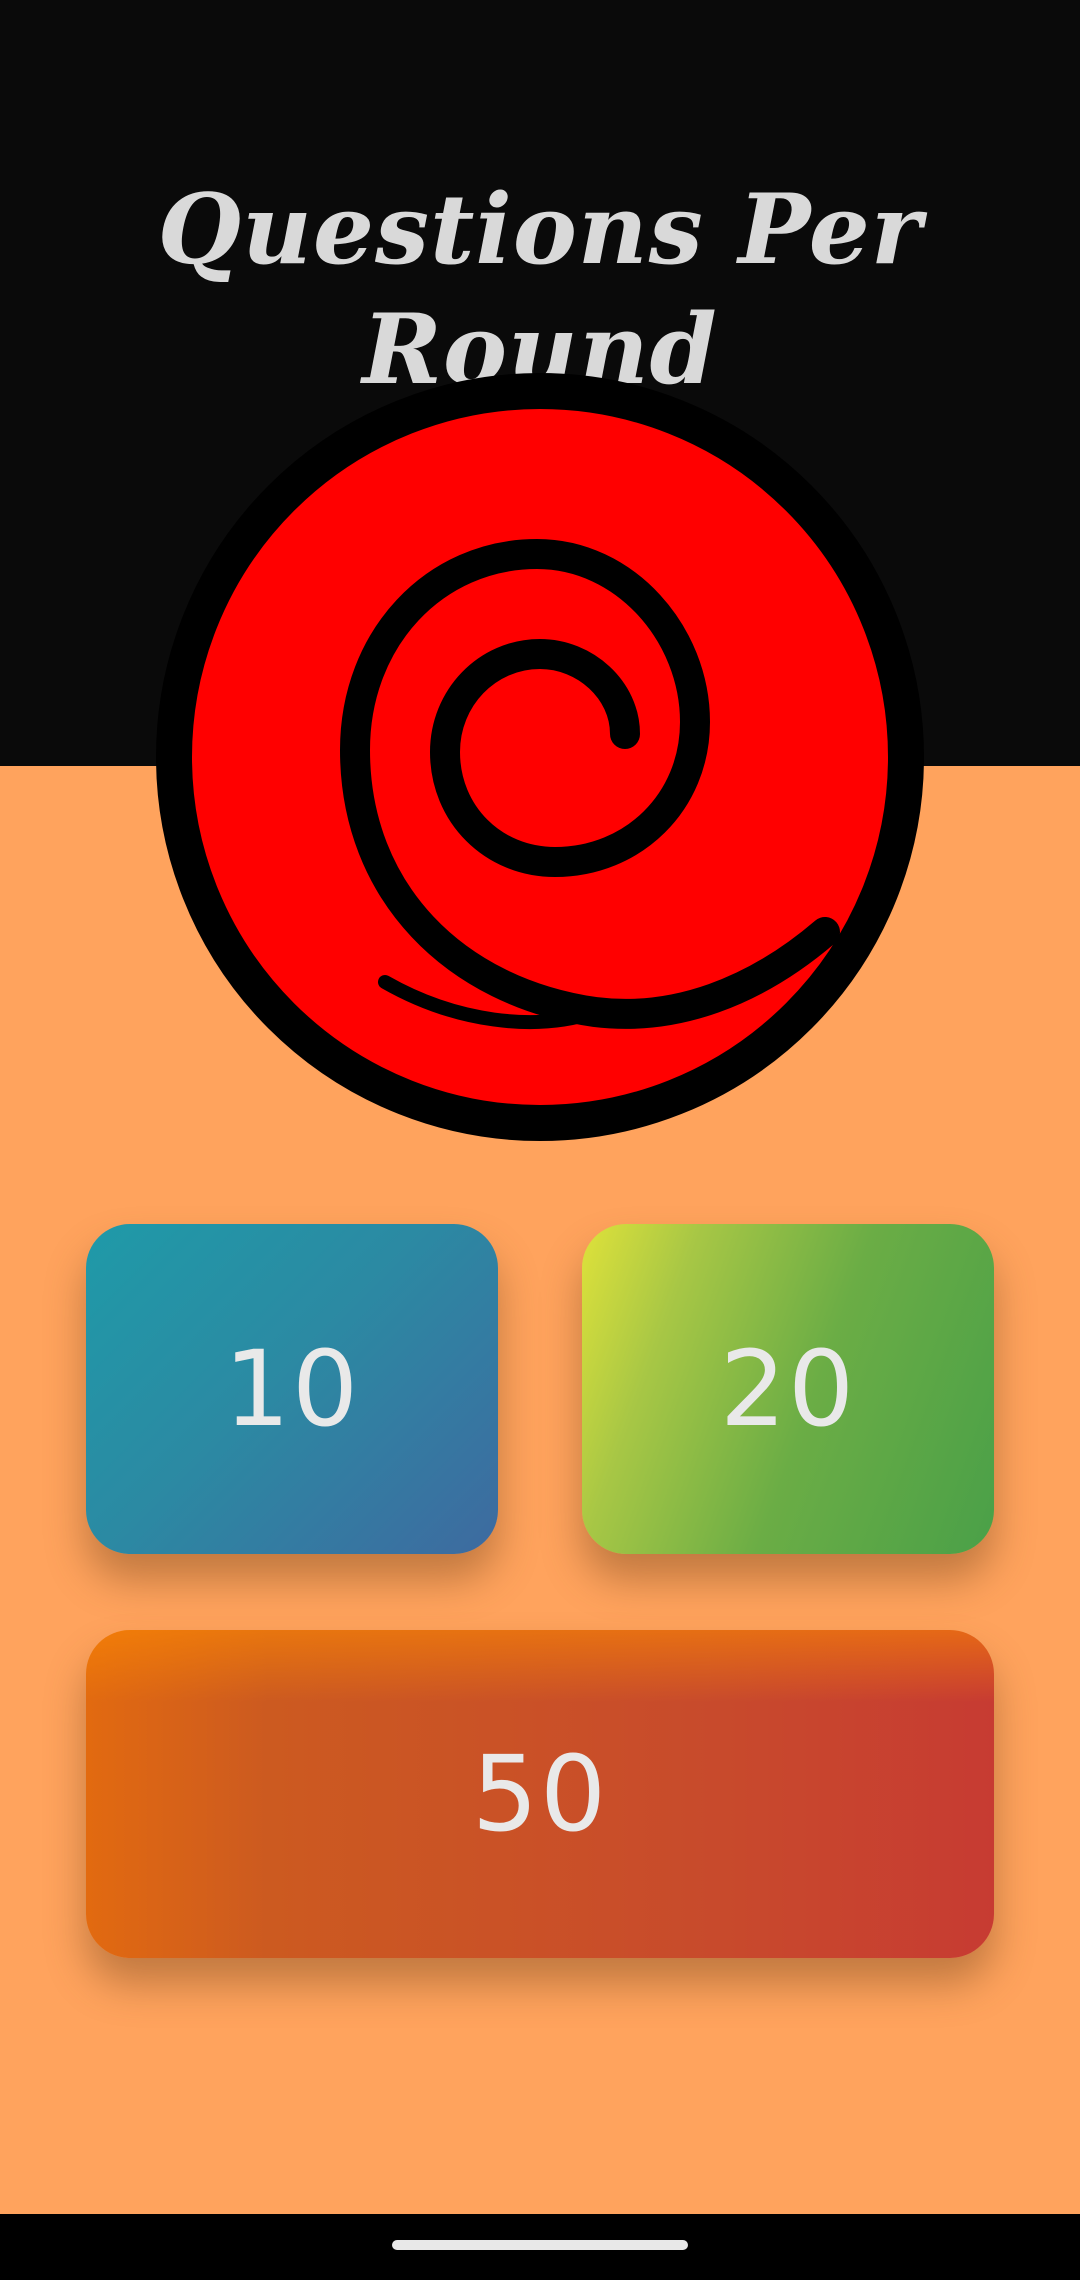 The image size is (1080, 2280). What do you see at coordinates (540, 2245) in the screenshot?
I see `home-indicator` at bounding box center [540, 2245].